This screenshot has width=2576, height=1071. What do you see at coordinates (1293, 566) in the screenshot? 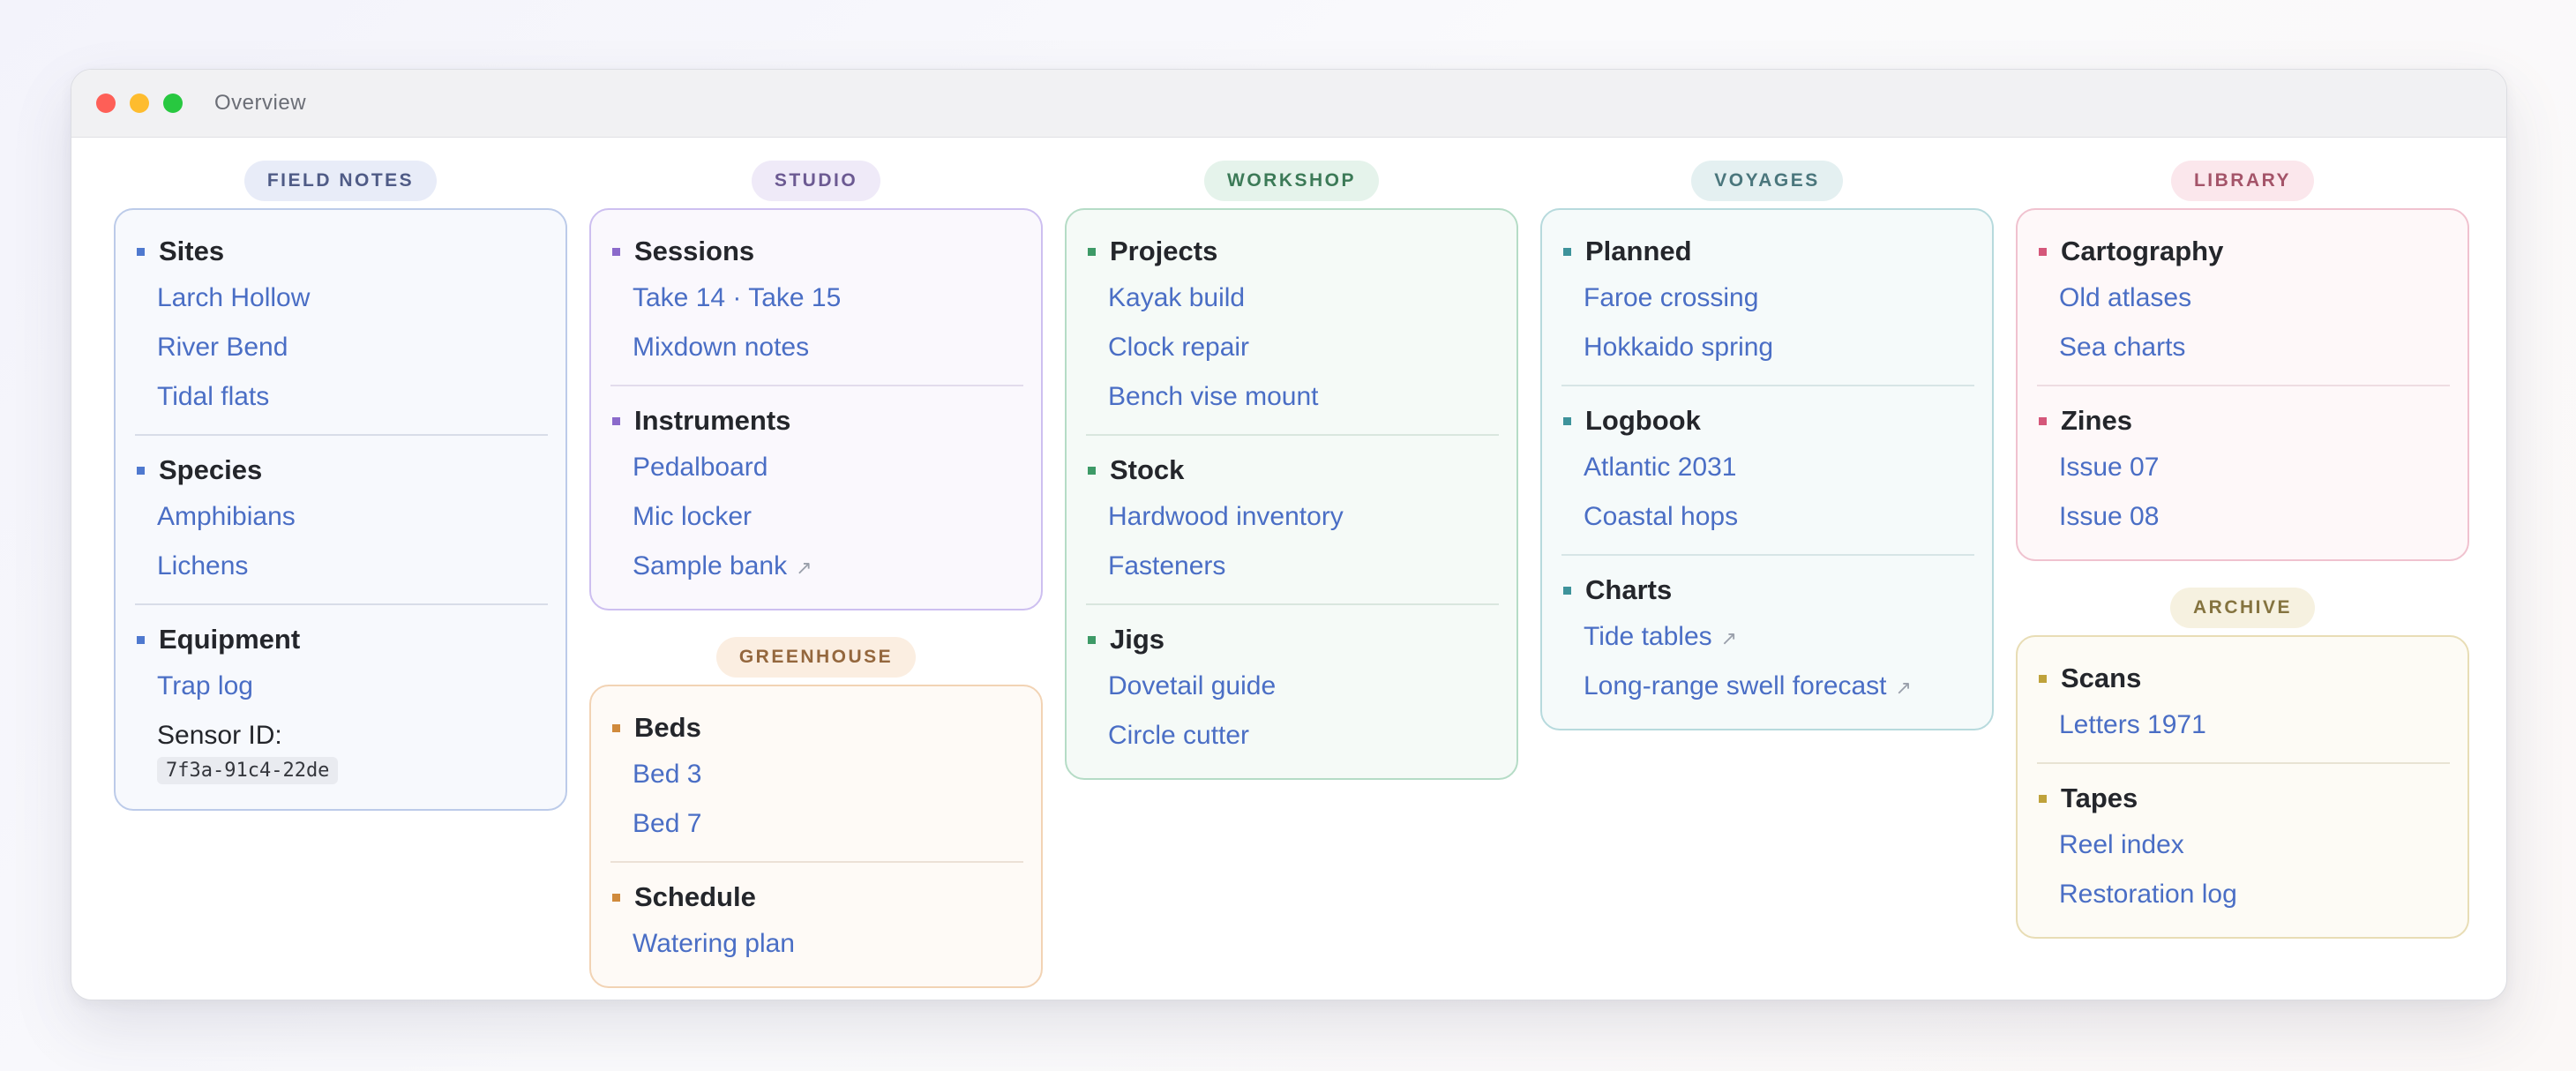
I see `link-fasteners: Fasteners` at bounding box center [1293, 566].